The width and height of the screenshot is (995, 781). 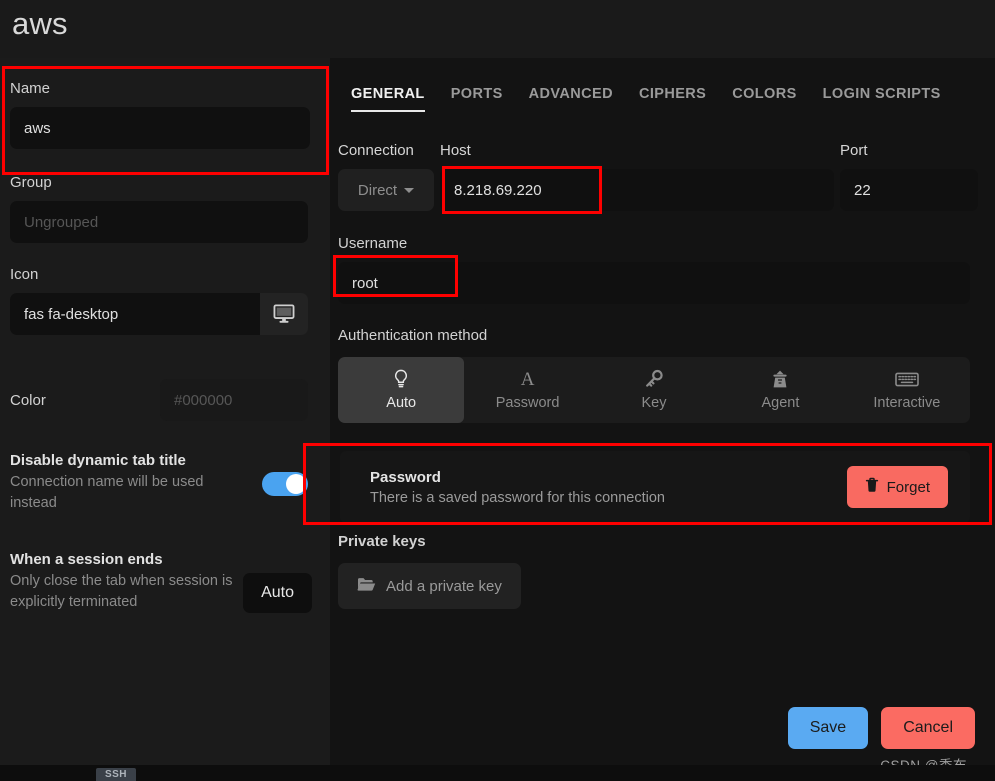 What do you see at coordinates (86, 559) in the screenshot?
I see `session-ends-title: When a session ends` at bounding box center [86, 559].